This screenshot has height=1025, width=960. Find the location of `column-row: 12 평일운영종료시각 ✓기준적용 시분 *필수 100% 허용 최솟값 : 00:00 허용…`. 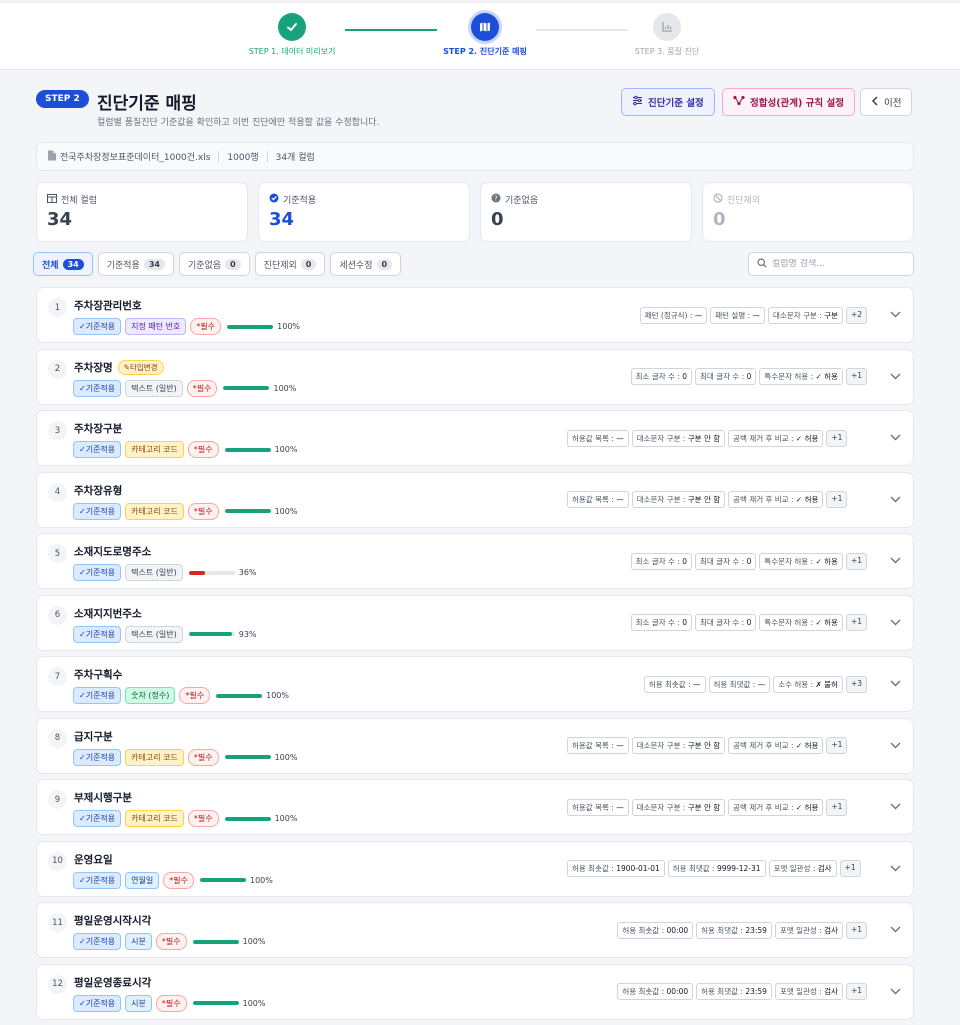

column-row: 12 평일운영종료시각 ✓기준적용 시분 *필수 100% 허용 최솟값 : 00:00 허용… is located at coordinates (475, 991).